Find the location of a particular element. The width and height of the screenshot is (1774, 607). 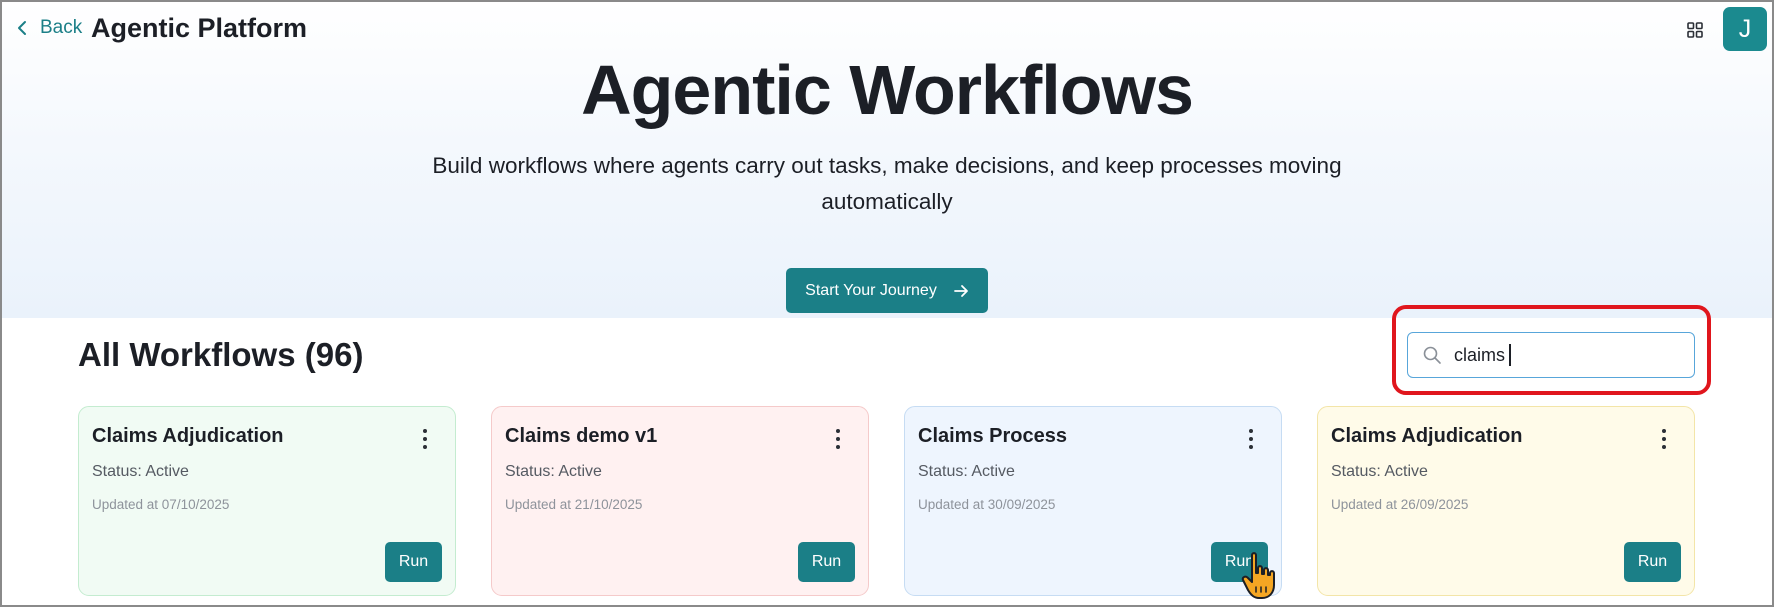

apps-grid-button is located at coordinates (1695, 30).